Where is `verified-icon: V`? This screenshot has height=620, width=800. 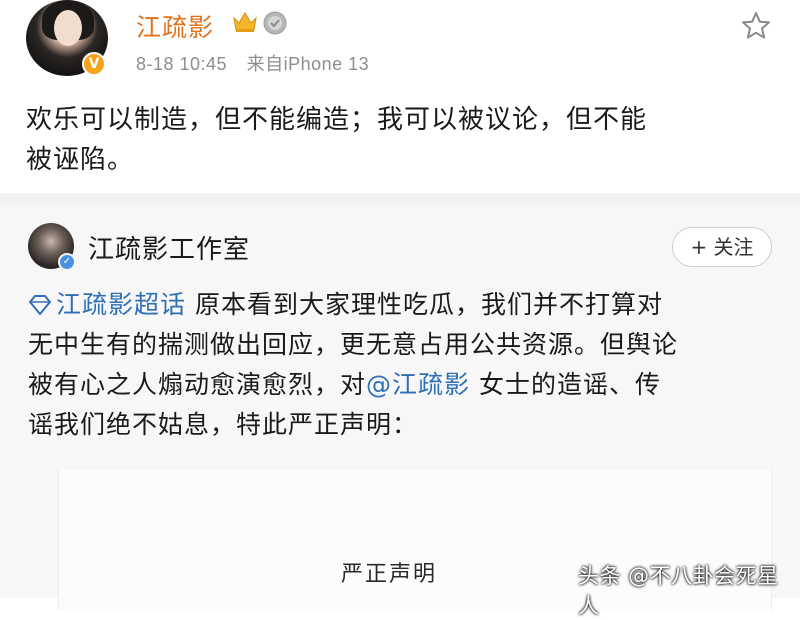
verified-icon: V is located at coordinates (94, 64).